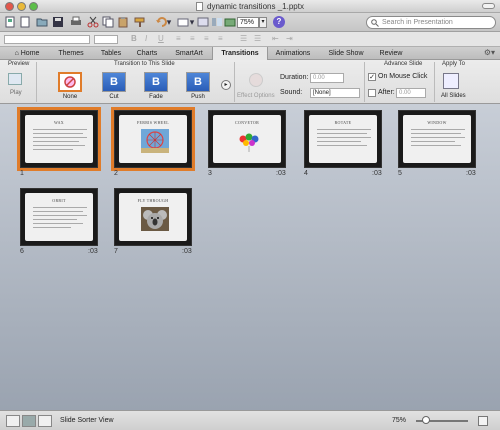 The image size is (500, 430). I want to click on slide-number: 7, so click(116, 251).